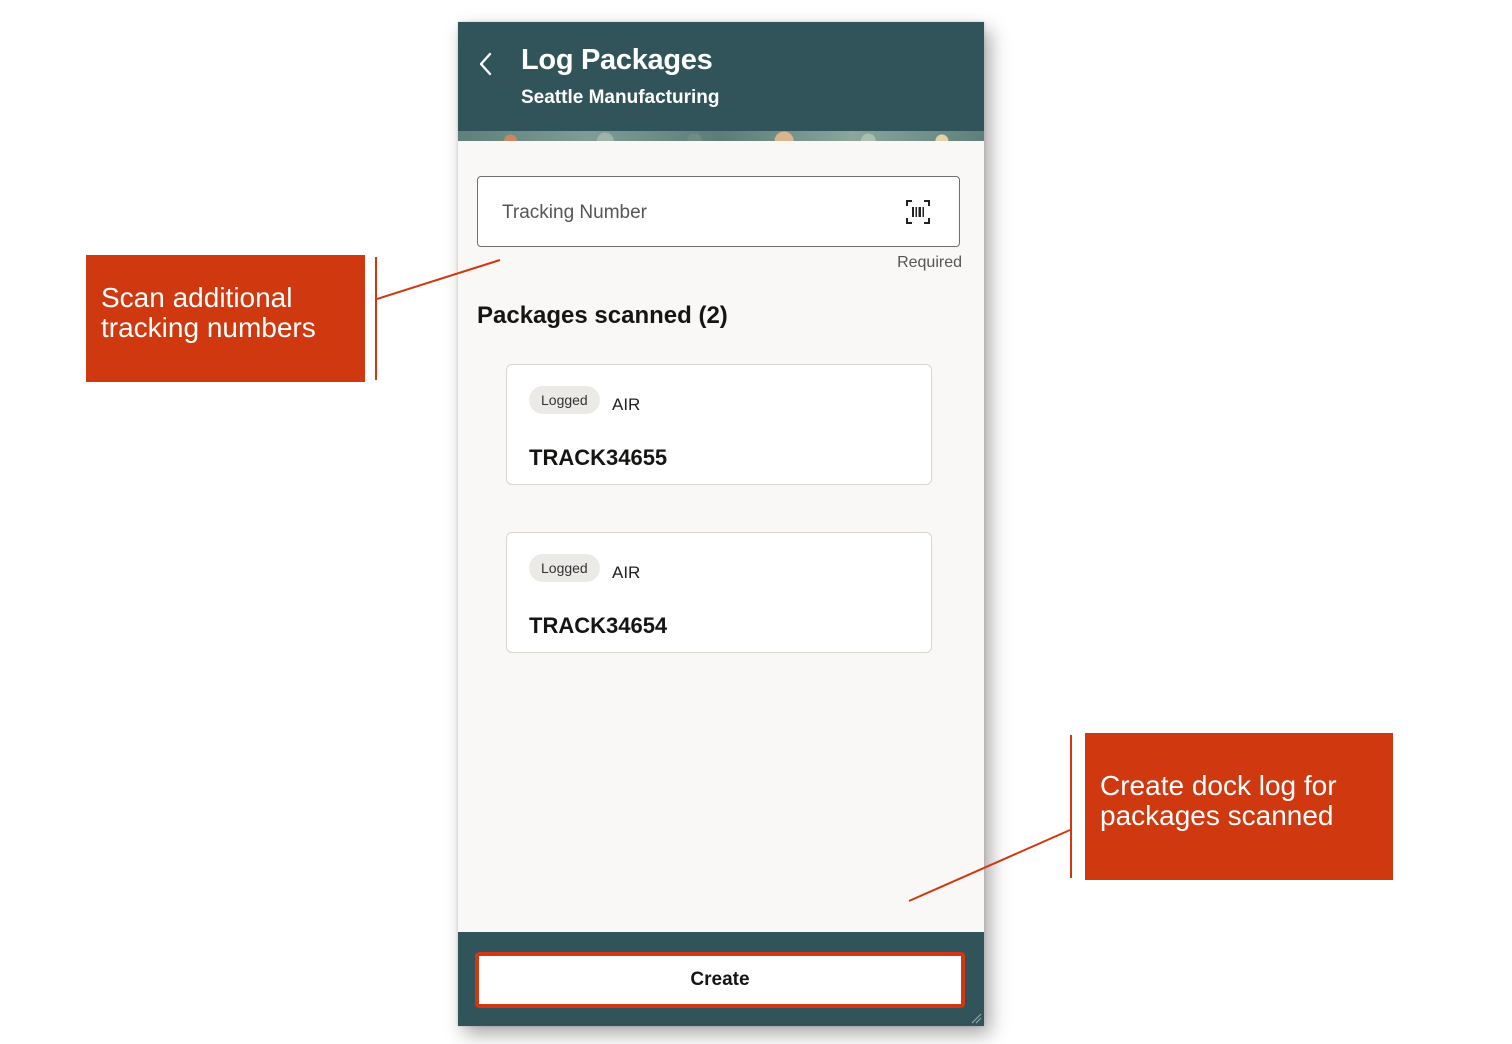 The image size is (1512, 1044). Describe the element at coordinates (719, 592) in the screenshot. I see `package-card: Logged AIR TRACK34654` at that location.